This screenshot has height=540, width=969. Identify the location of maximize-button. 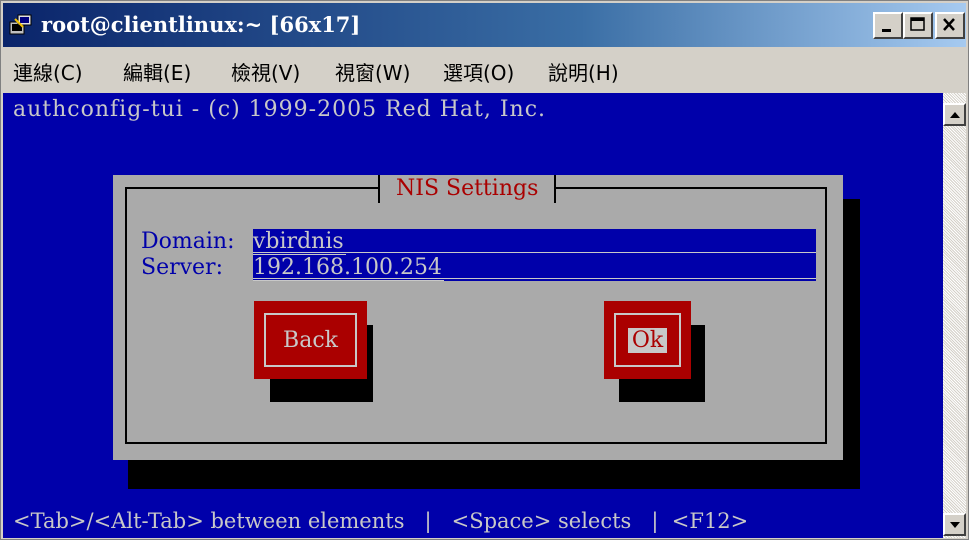
(918, 25).